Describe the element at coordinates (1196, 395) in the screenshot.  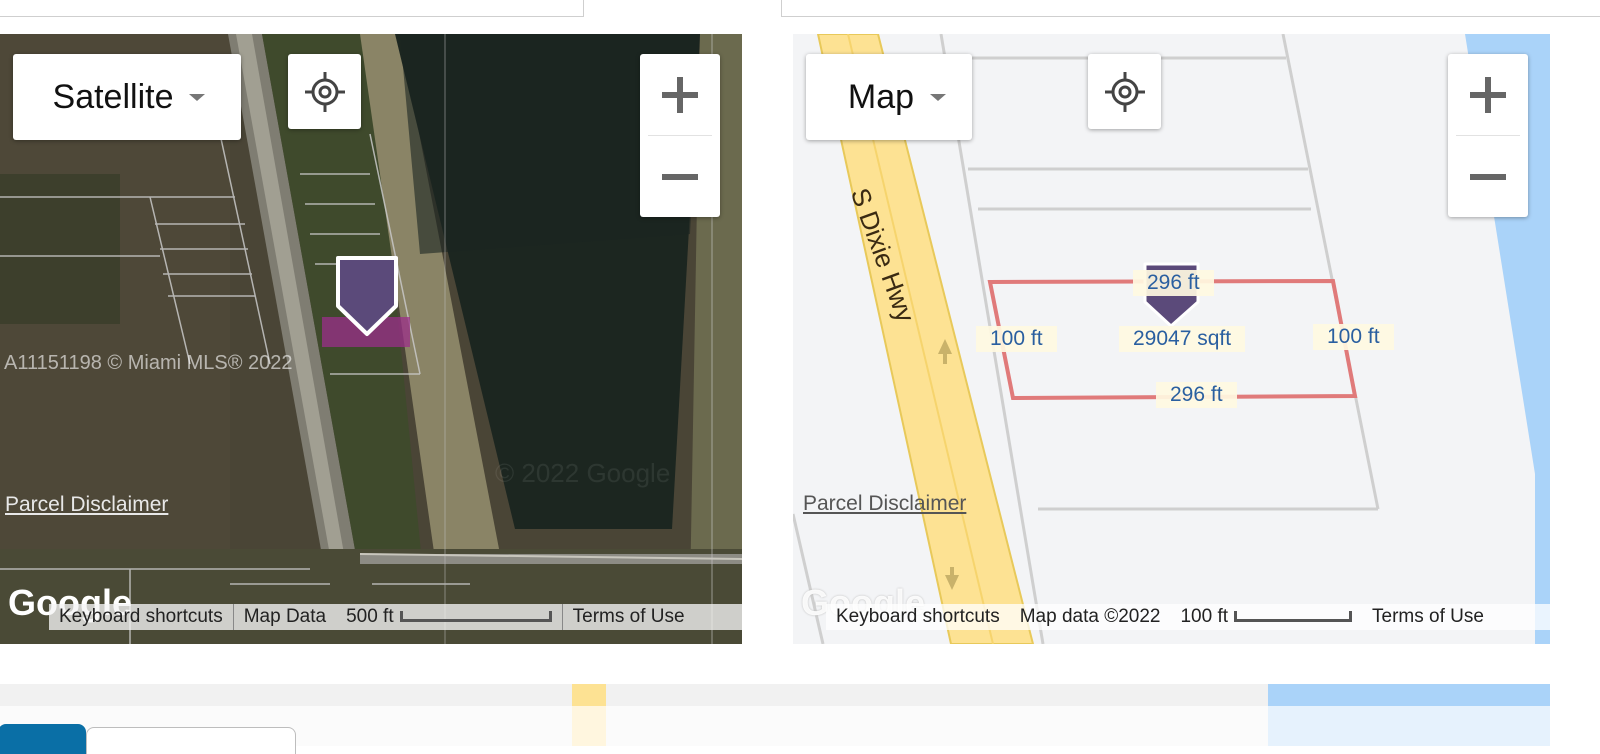
I see `parcel-dimension-bottom: 296 ft` at that location.